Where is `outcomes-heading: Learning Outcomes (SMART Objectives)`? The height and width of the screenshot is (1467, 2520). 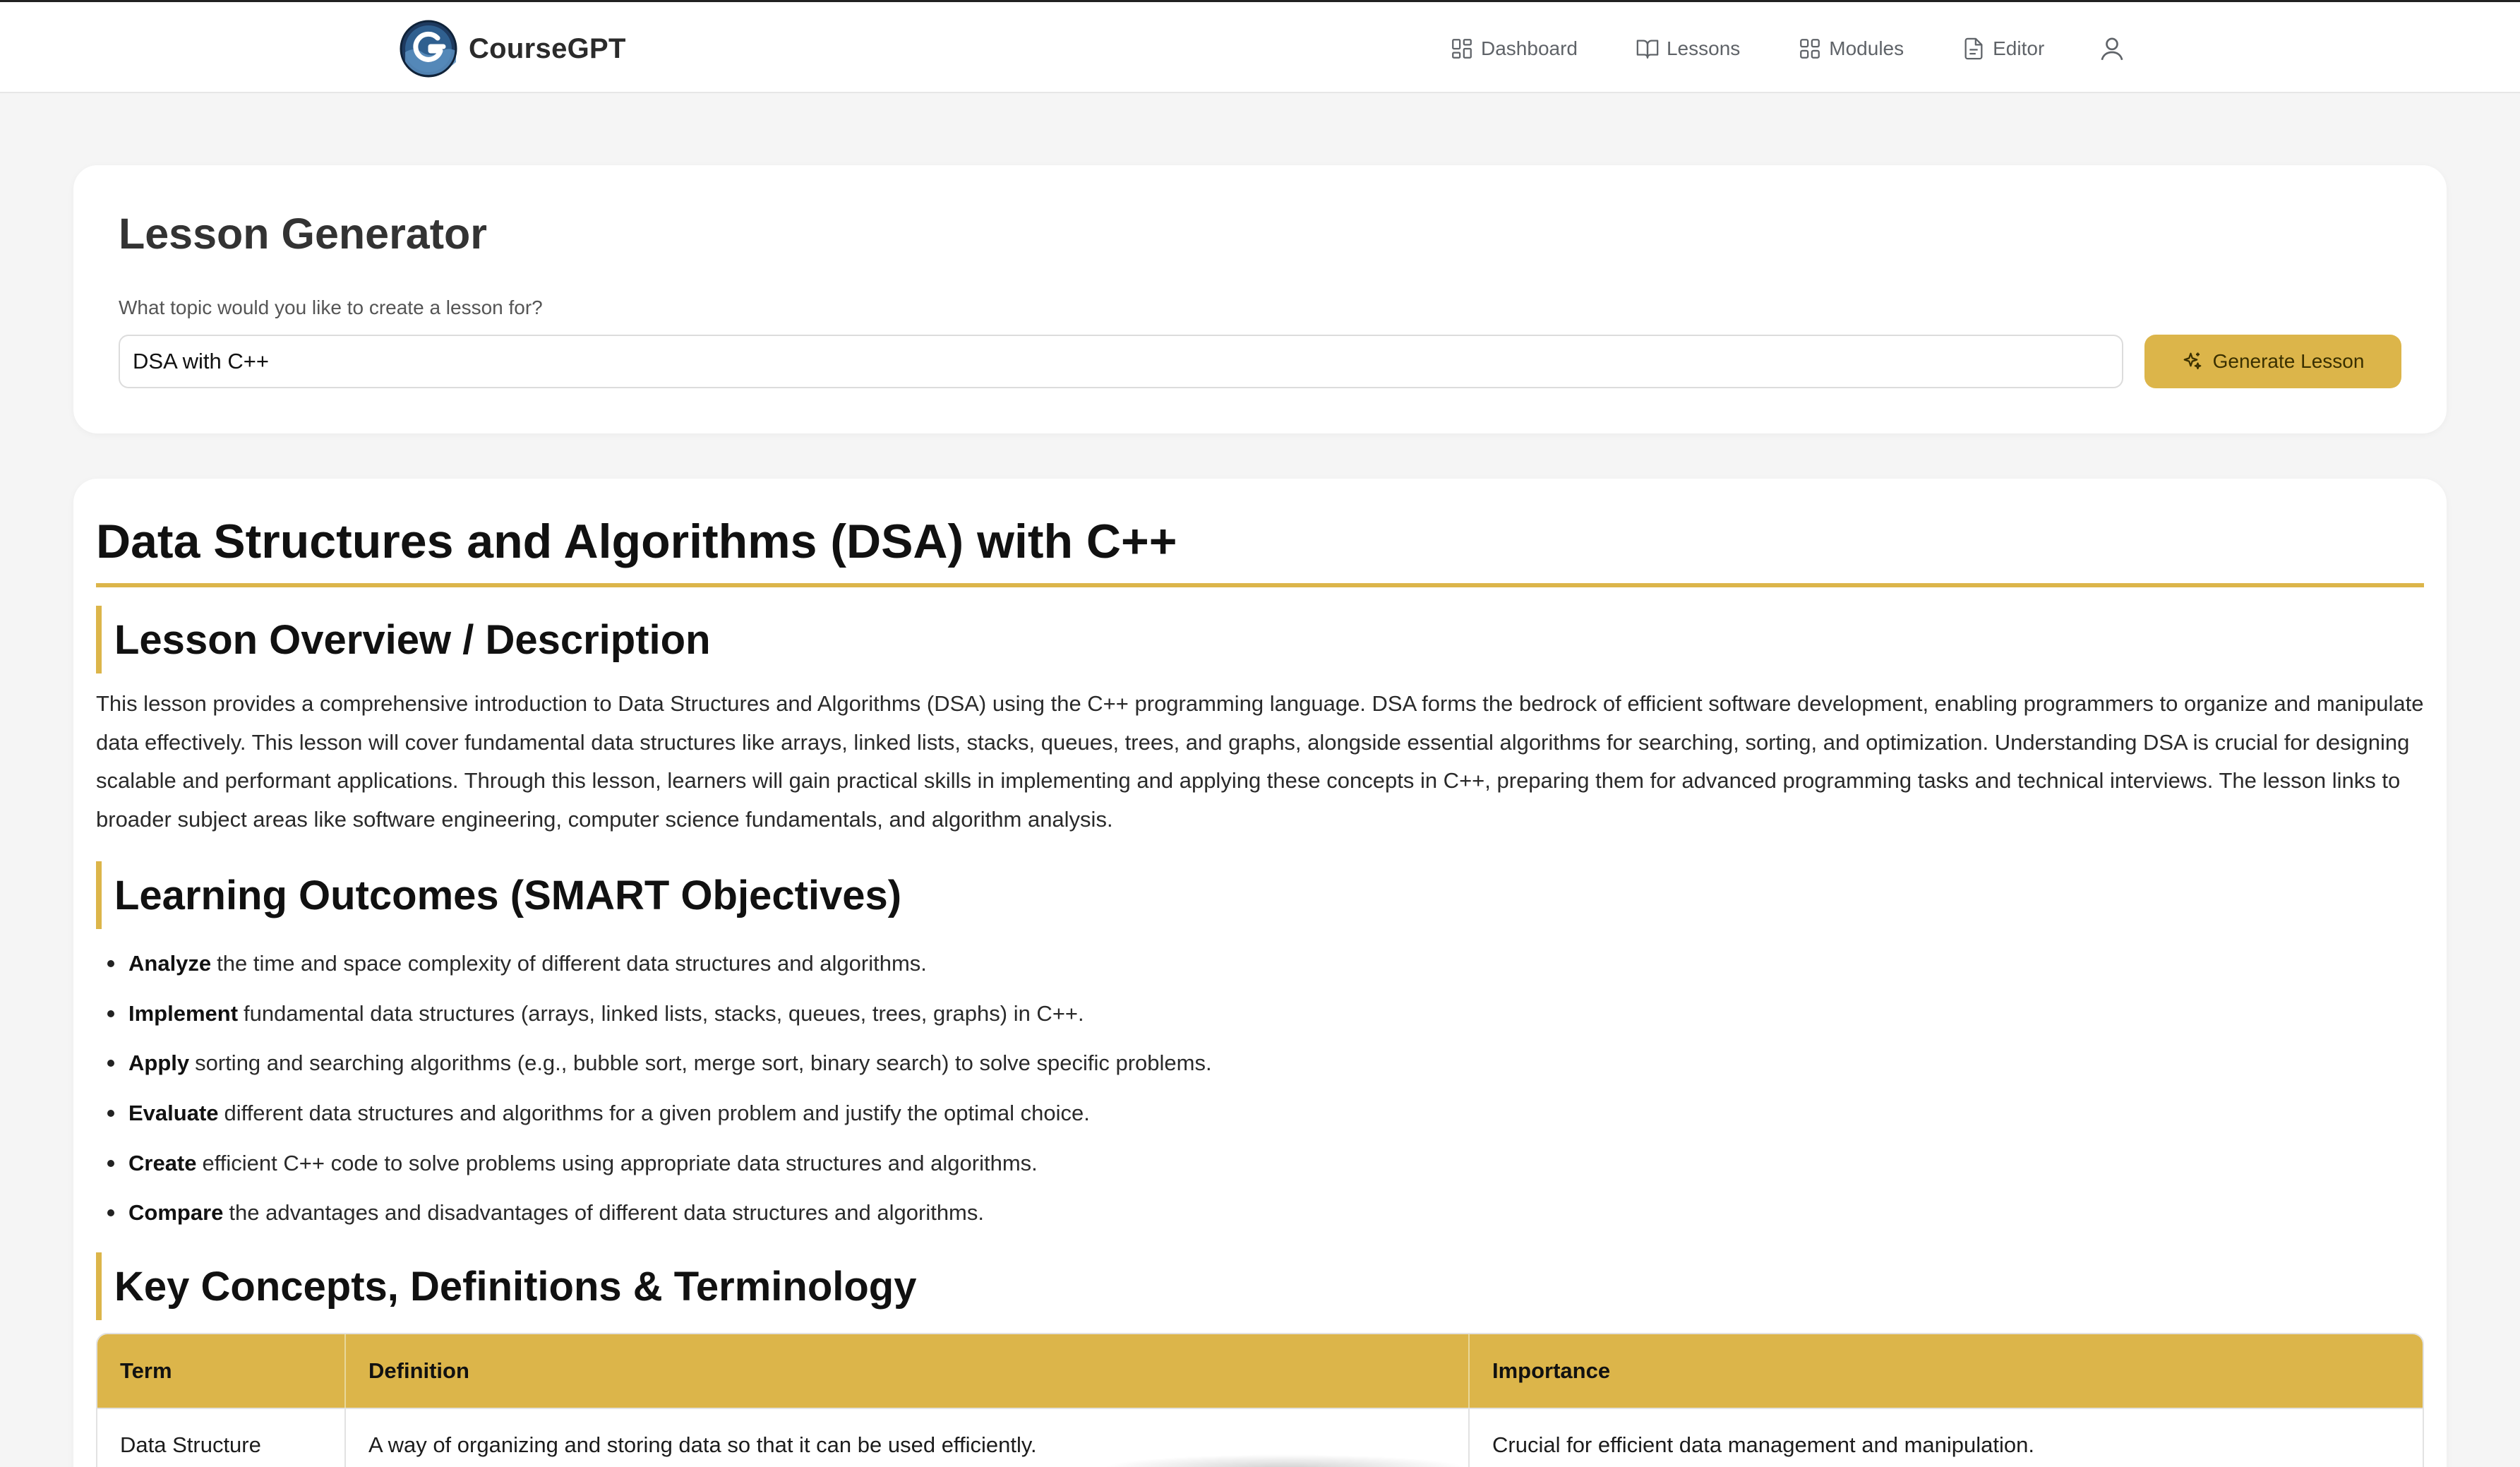 outcomes-heading: Learning Outcomes (SMART Objectives) is located at coordinates (499, 895).